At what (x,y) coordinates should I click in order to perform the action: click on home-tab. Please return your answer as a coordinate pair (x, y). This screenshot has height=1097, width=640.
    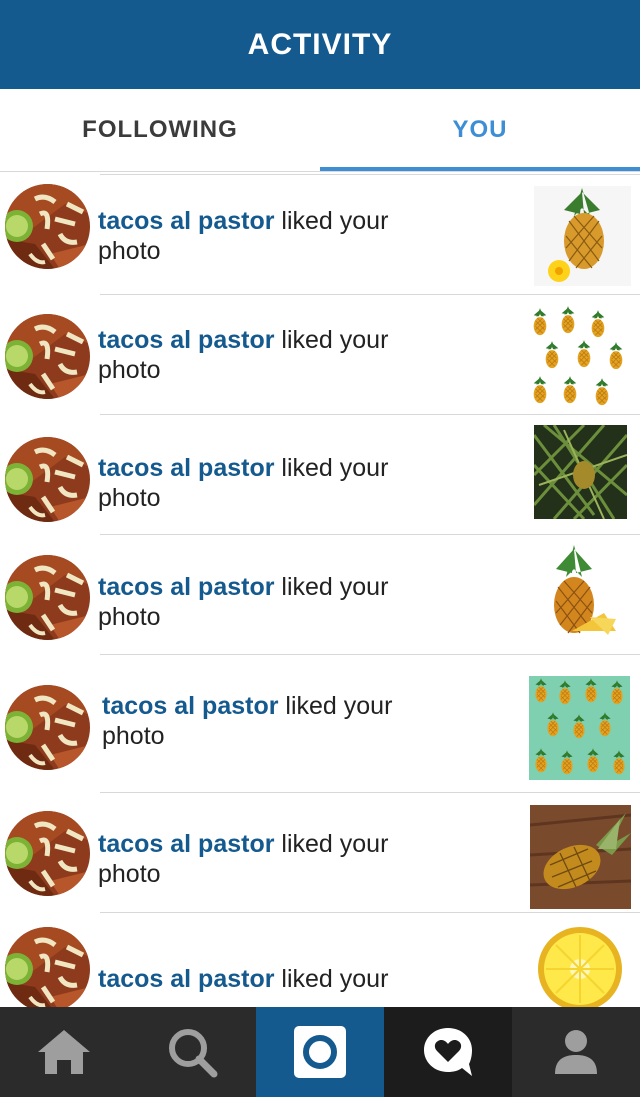
    Looking at the image, I should click on (64, 1052).